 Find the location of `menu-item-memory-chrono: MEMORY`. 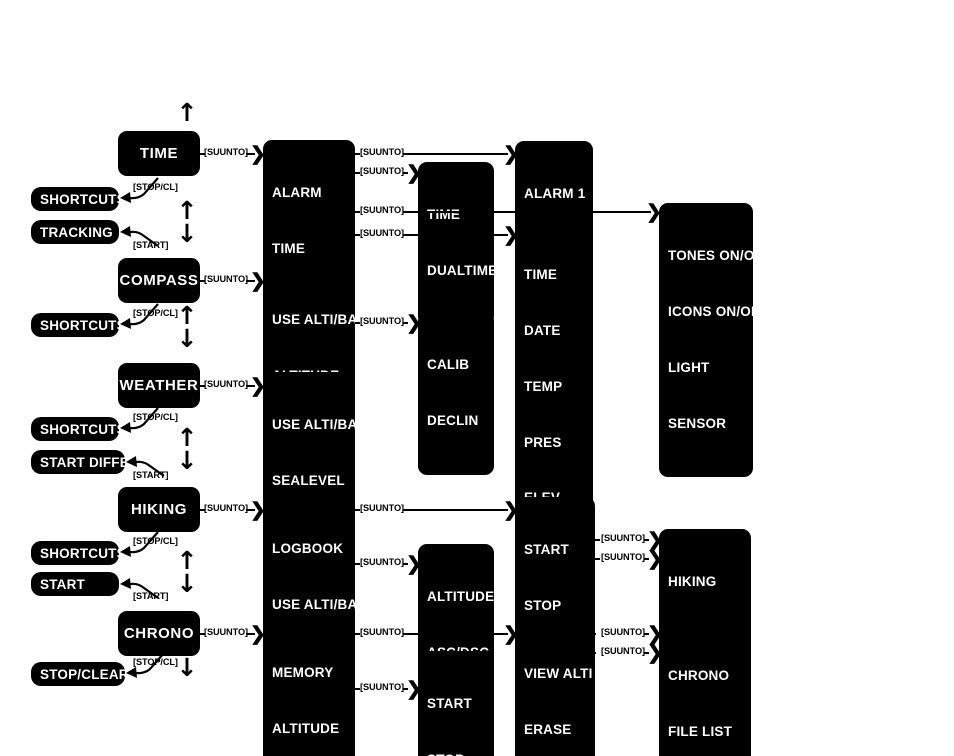

menu-item-memory-chrono: MEMORY is located at coordinates (309, 673).